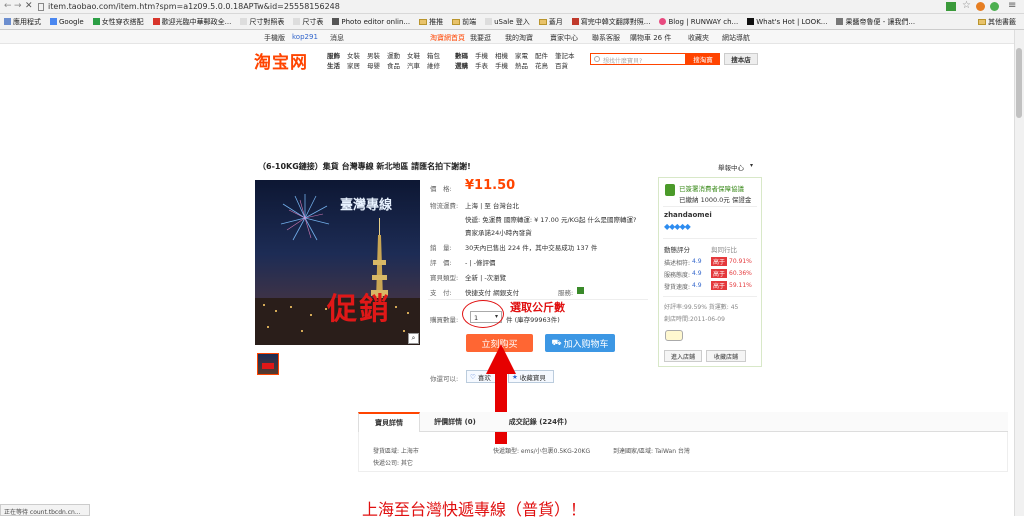 Image resolution: width=1024 pixels, height=520 pixels. Describe the element at coordinates (542, 451) in the screenshot. I see `attr-delivery-type: 快遞類型: ems/小包裹0.5KG-20KG` at that location.